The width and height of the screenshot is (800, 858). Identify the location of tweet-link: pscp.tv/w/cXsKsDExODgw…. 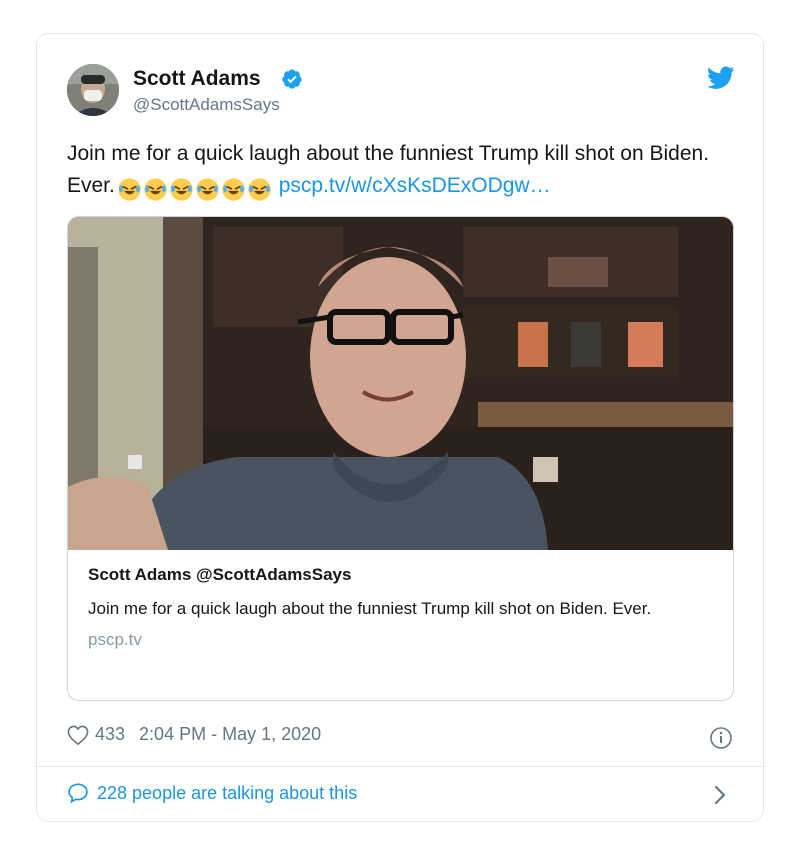
(415, 185).